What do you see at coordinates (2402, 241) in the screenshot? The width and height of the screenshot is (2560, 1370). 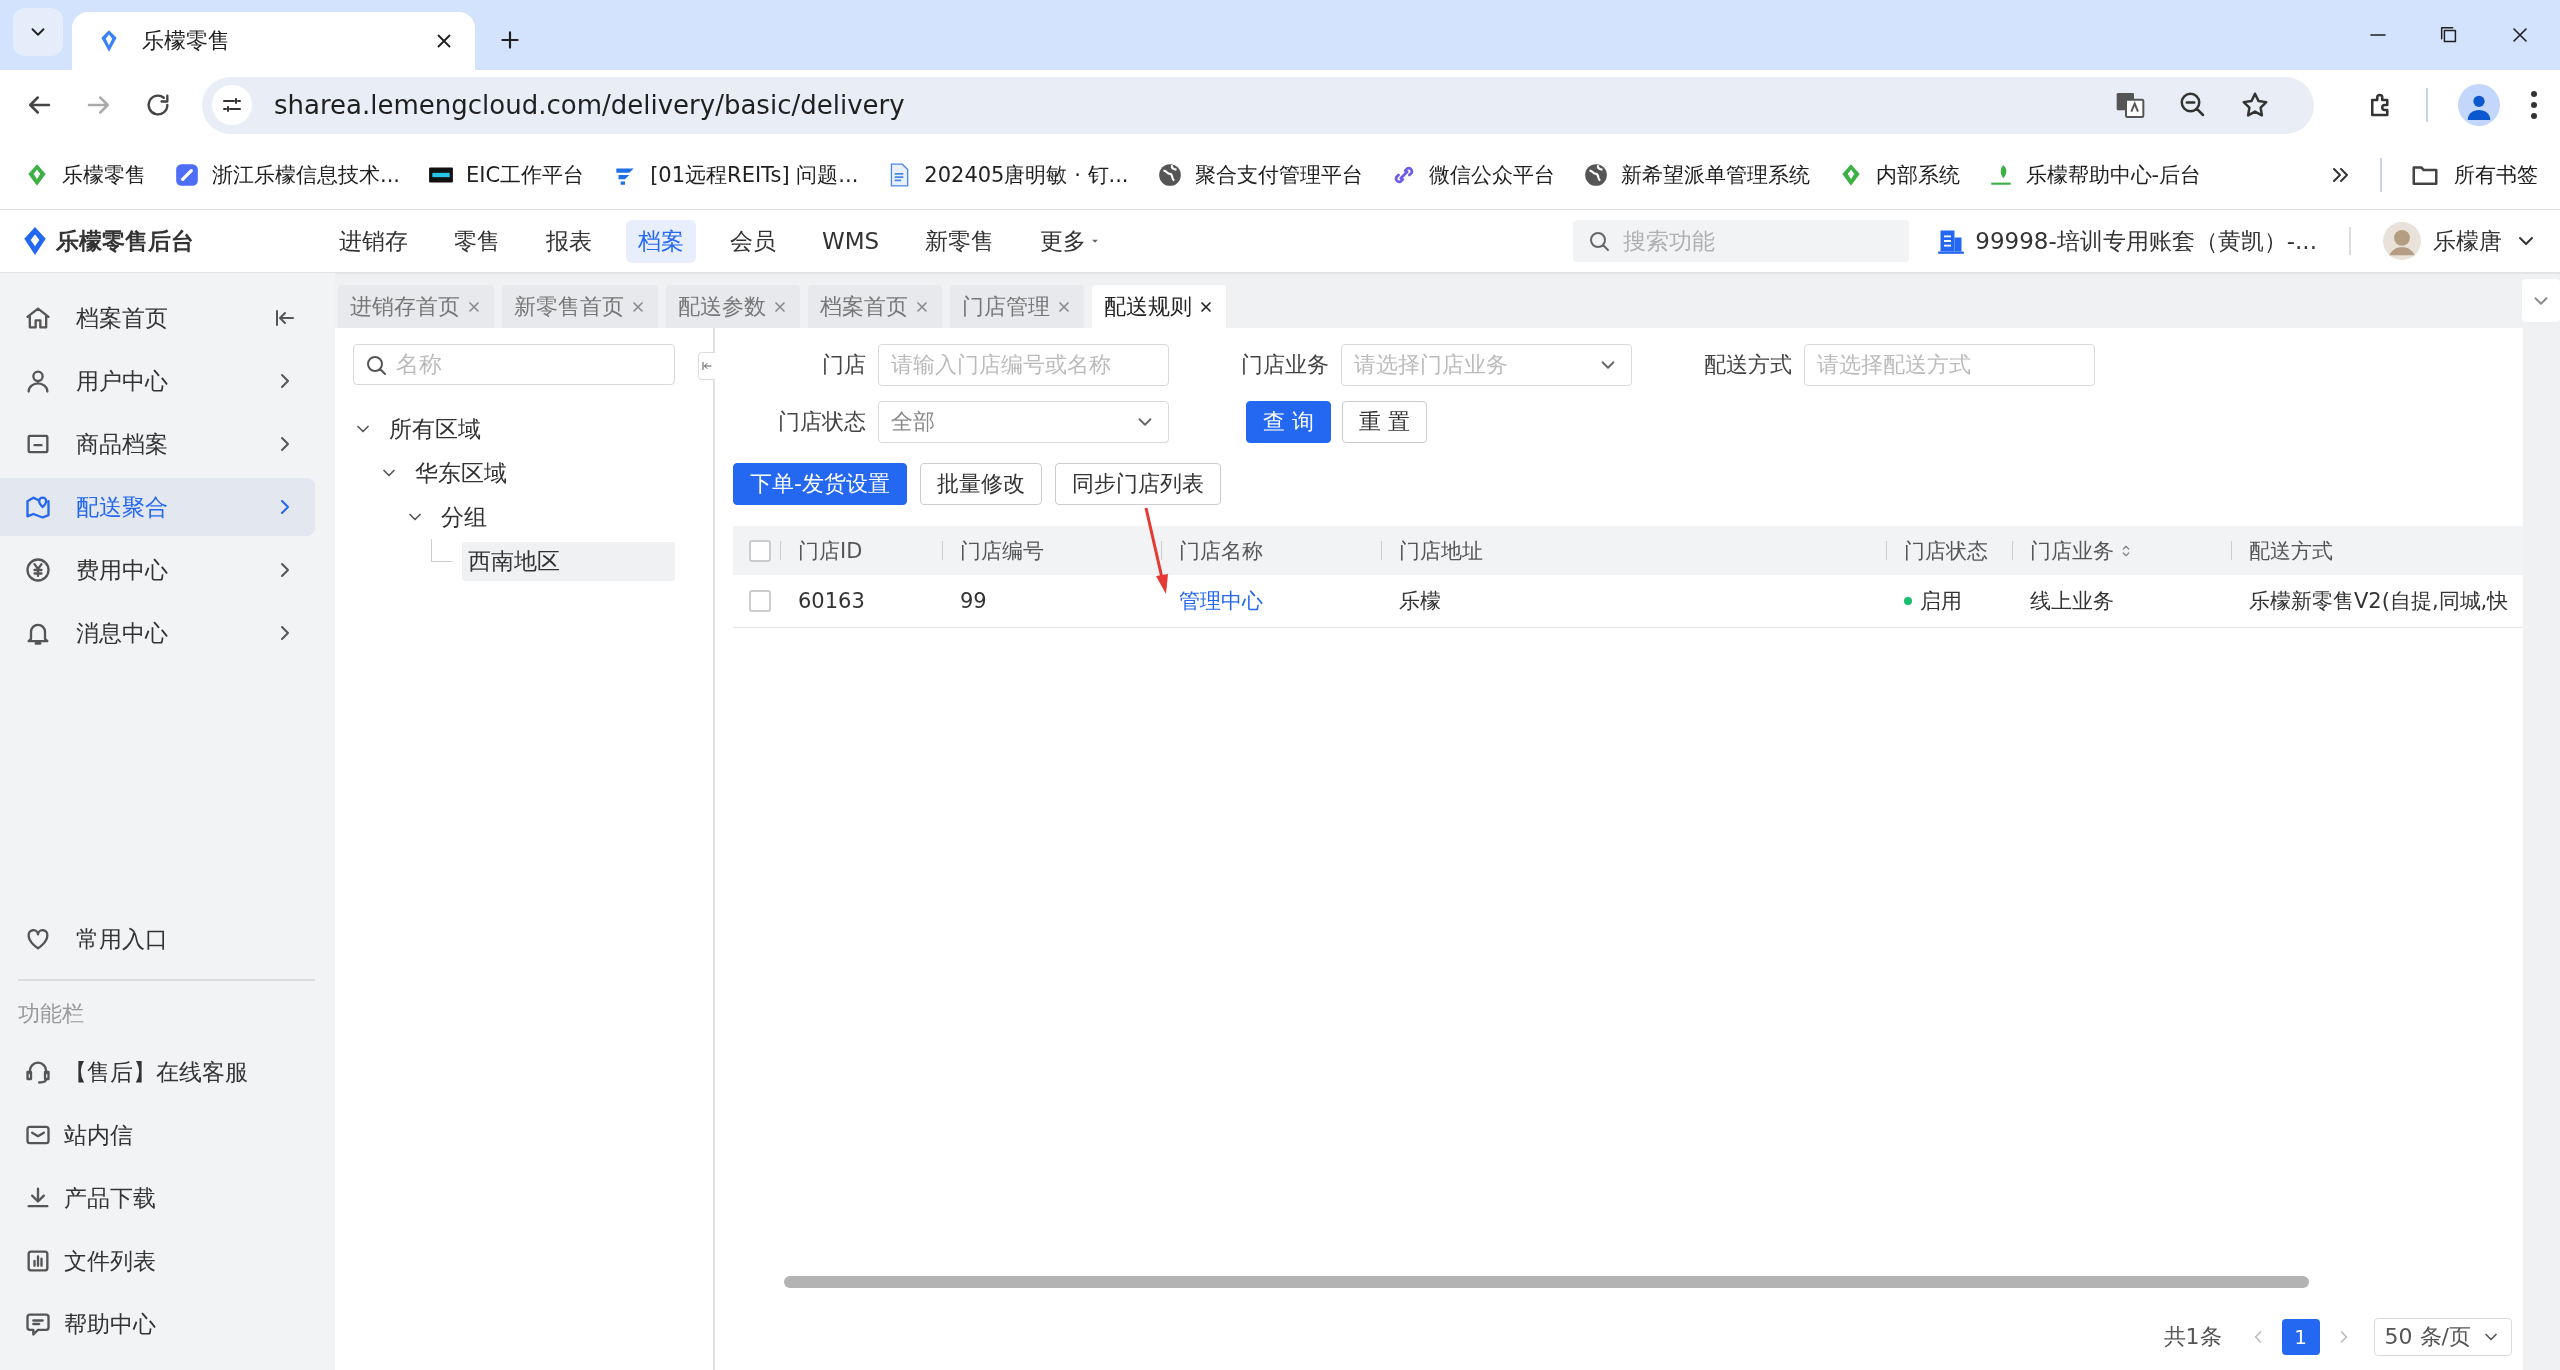 I see `avatar-icon` at bounding box center [2402, 241].